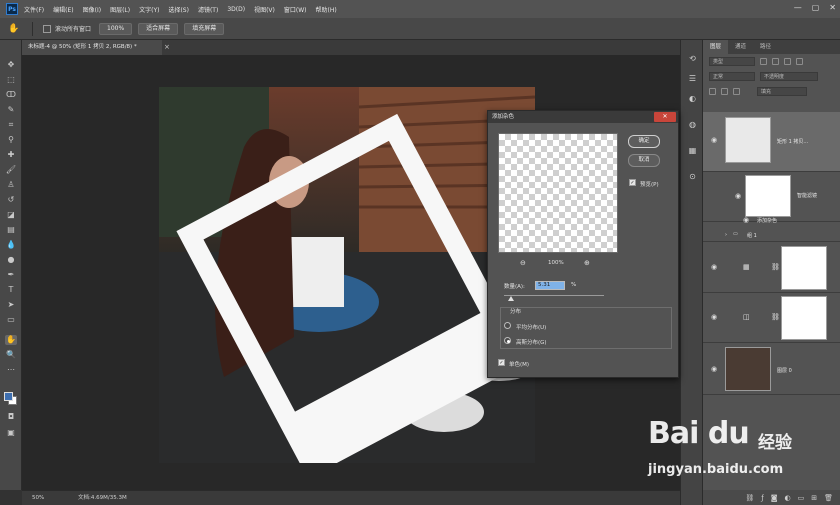 This screenshot has width=840, height=505. I want to click on filter-type-icon, so click(787, 61).